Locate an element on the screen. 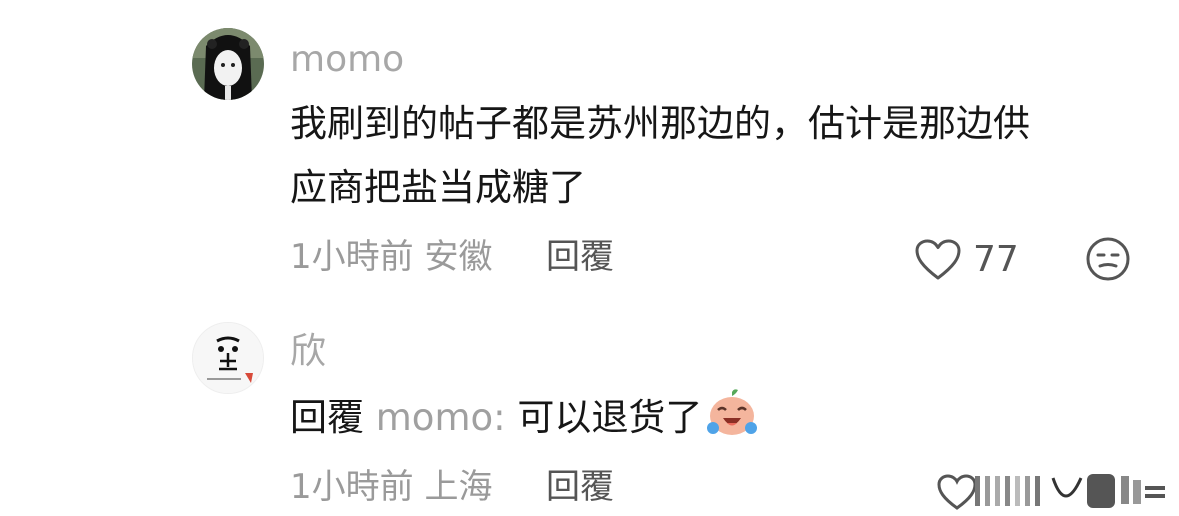 Image resolution: width=1179 pixels, height=516 pixels. heart-outline-icon is located at coordinates (938, 262).